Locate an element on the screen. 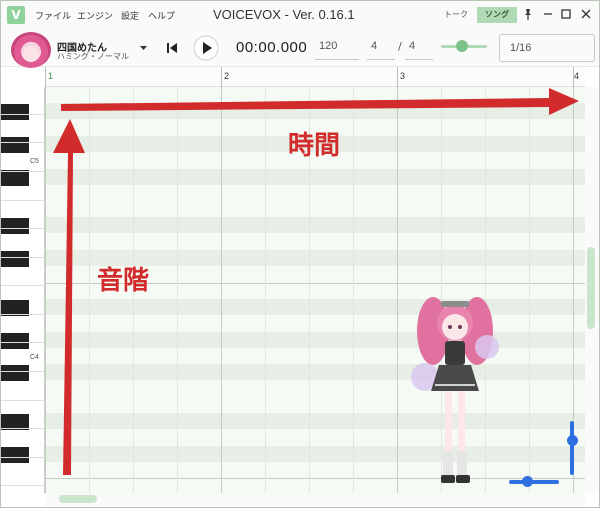 This screenshot has height=508, width=600. song-toolbar: 四国めたん ハミング・ノーマル 00:00.000 120 4 / 4 1/16 is located at coordinates (300, 48).